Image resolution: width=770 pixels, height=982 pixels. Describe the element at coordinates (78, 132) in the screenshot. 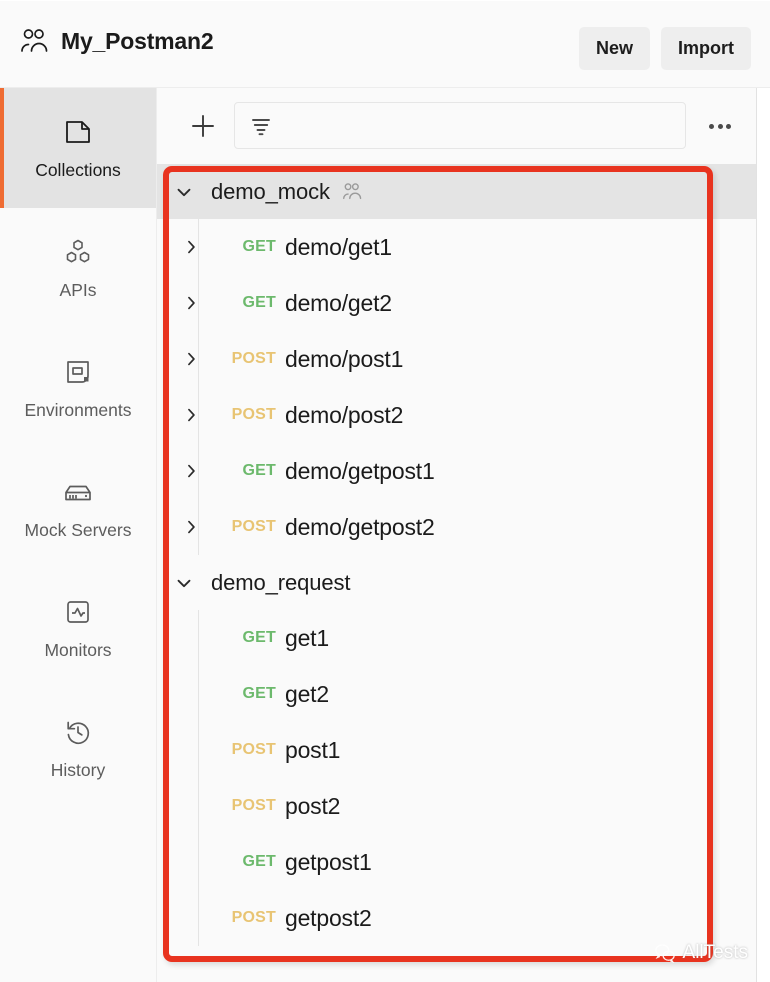

I see `collections-icon` at that location.